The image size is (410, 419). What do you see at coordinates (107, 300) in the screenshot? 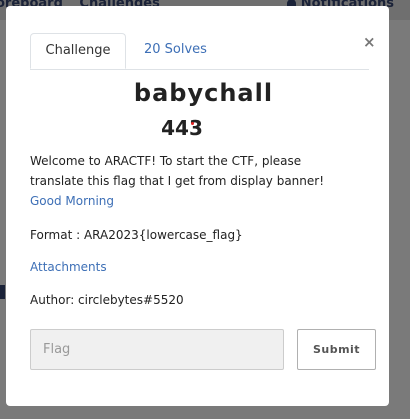
I see `challenge-author: Author: circlebytes#5520` at bounding box center [107, 300].